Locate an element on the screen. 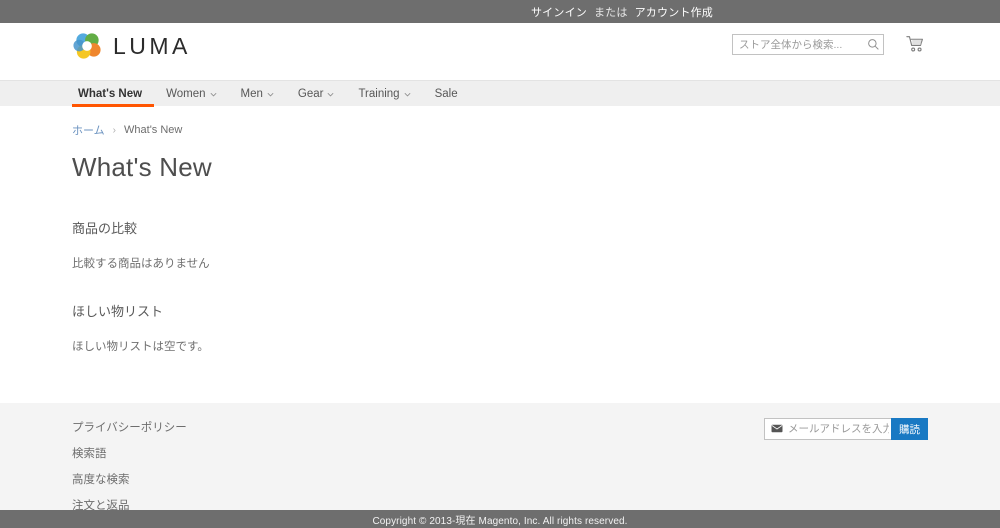 The height and width of the screenshot is (528, 1000). search-icon is located at coordinates (873, 44).